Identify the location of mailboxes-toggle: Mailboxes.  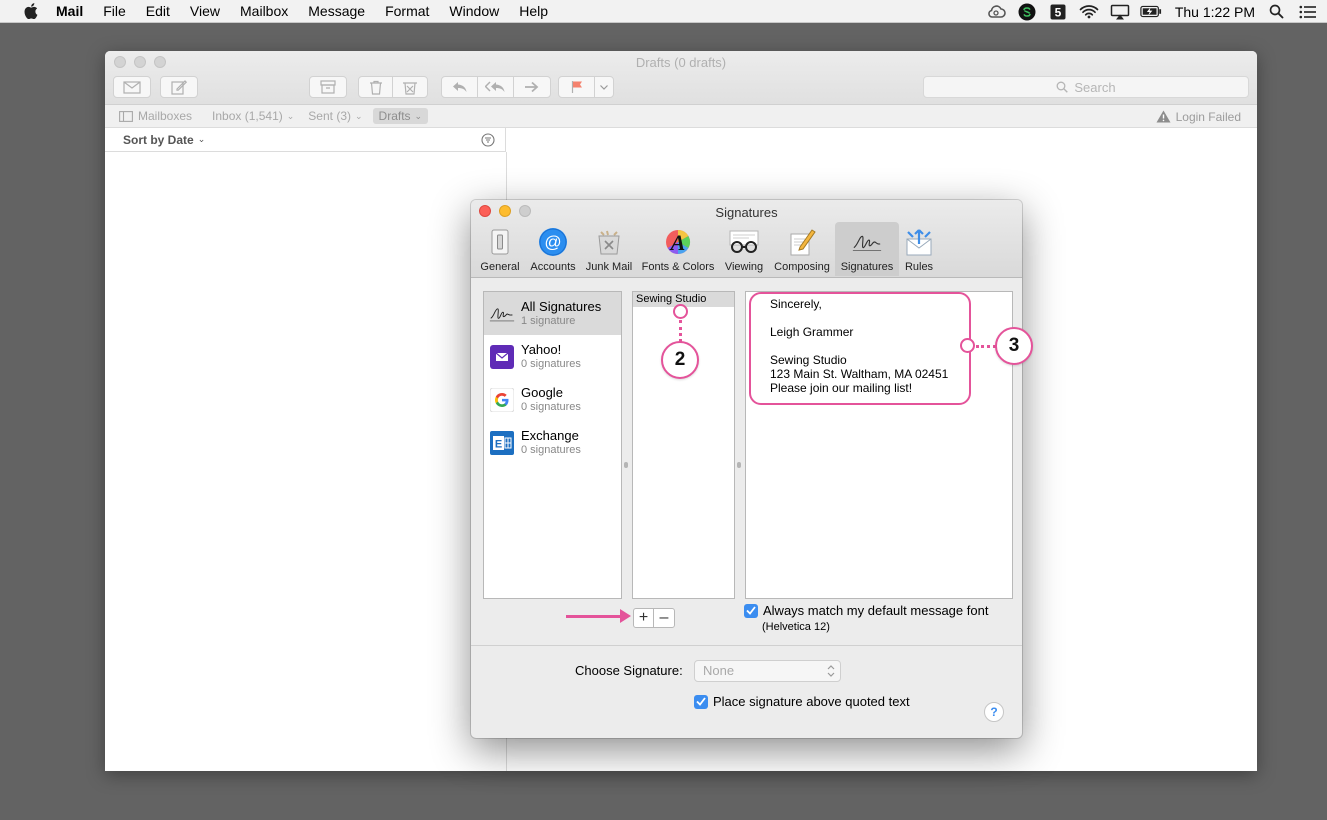
(155, 116).